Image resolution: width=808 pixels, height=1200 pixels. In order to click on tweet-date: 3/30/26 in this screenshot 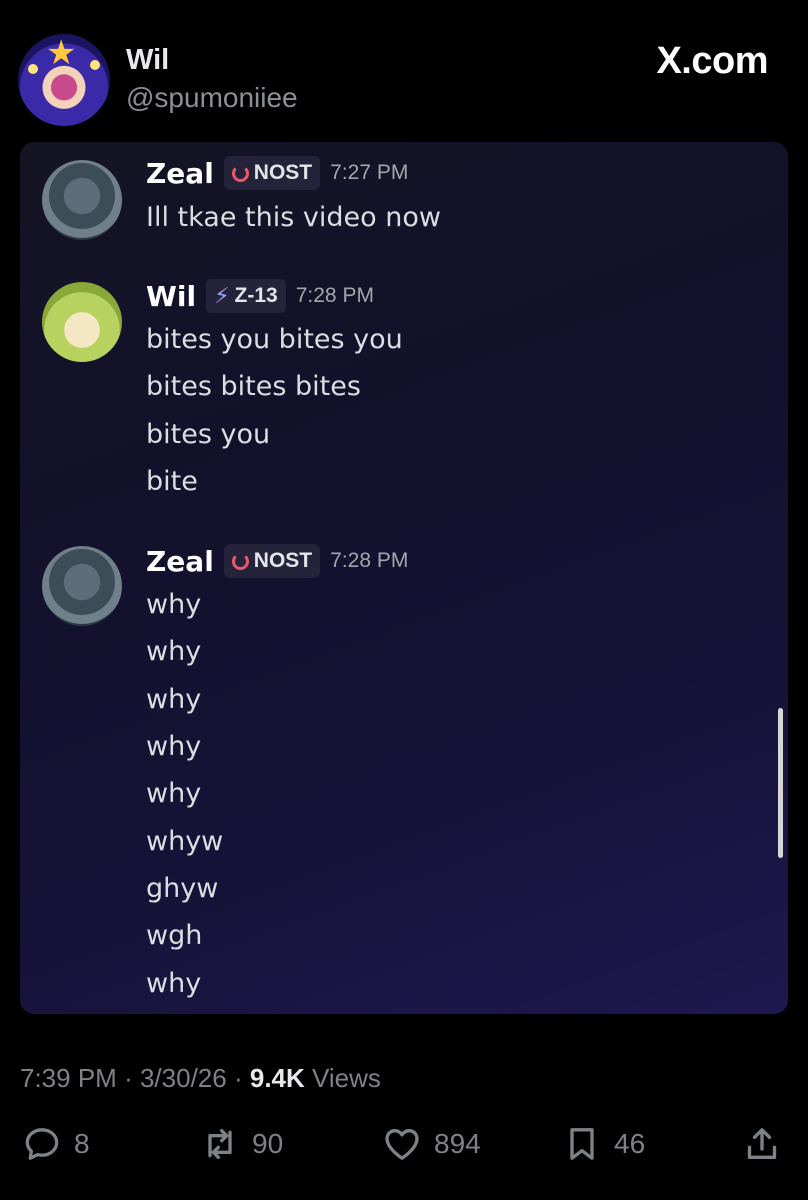, I will do `click(183, 1078)`.